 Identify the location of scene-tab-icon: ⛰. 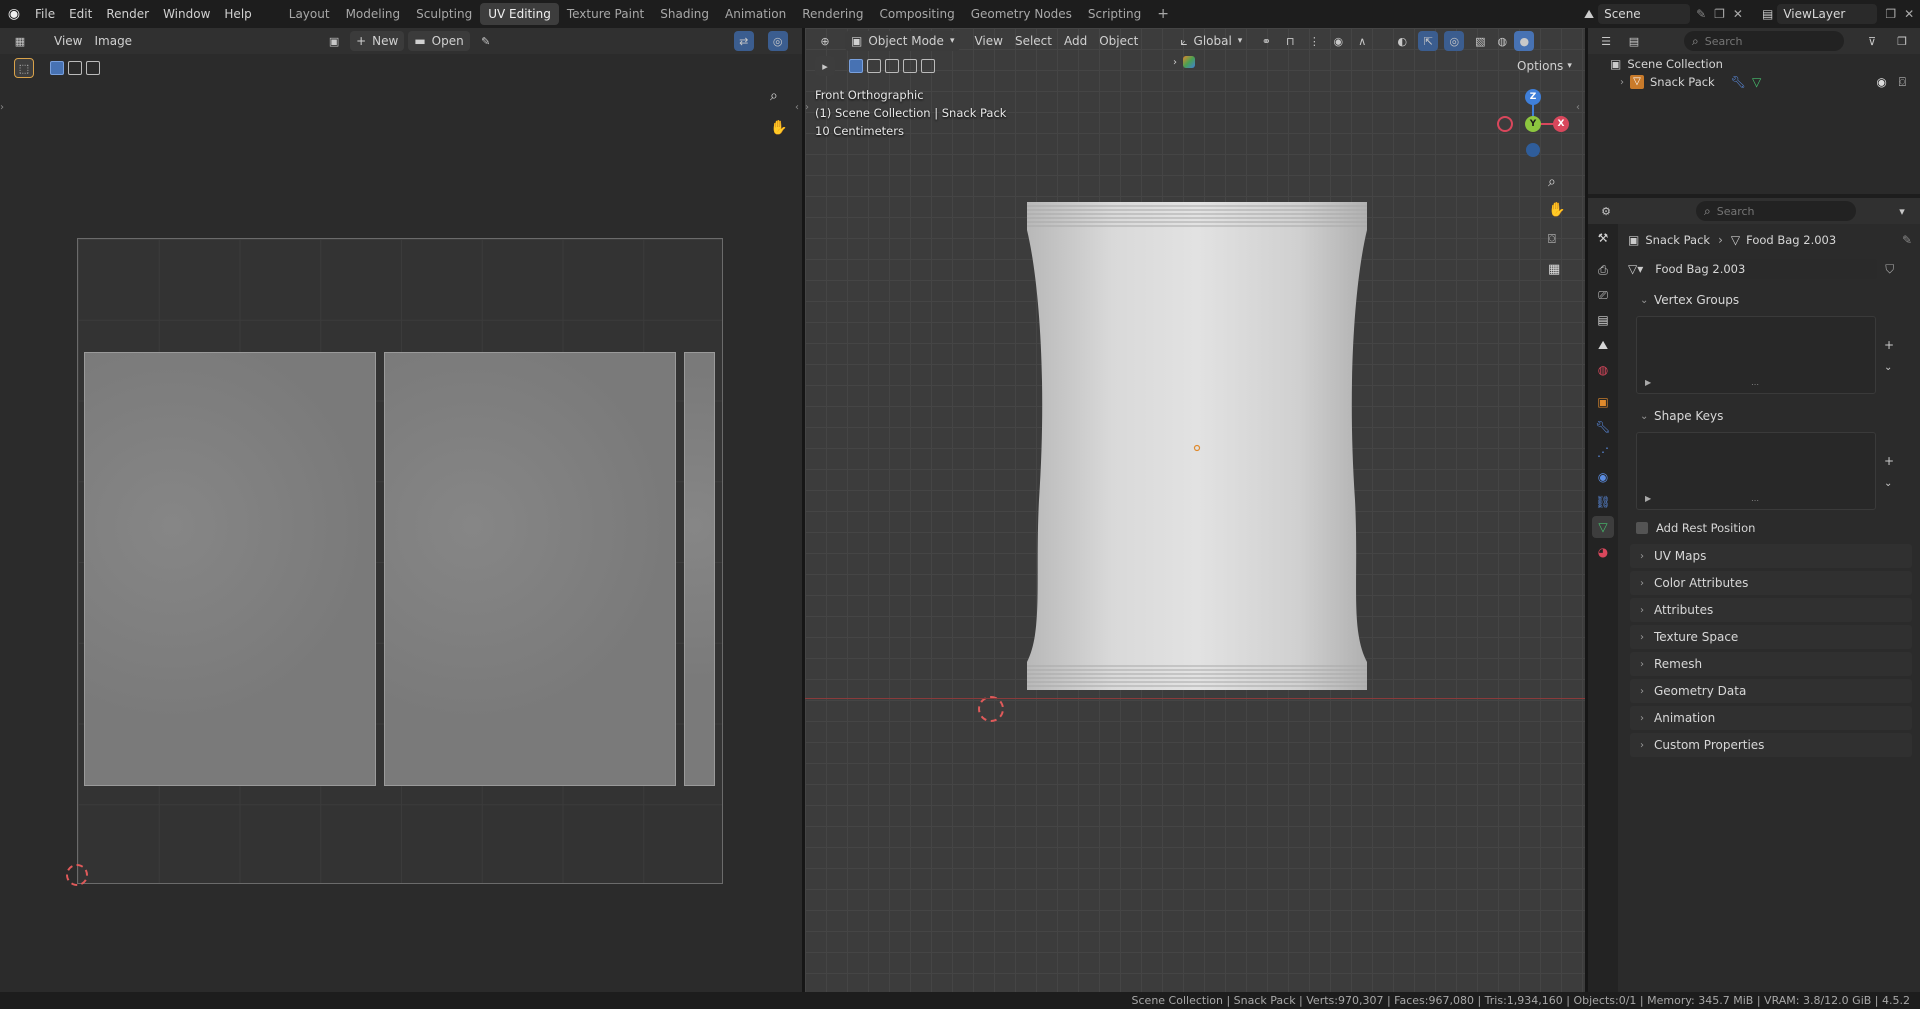
(1603, 345).